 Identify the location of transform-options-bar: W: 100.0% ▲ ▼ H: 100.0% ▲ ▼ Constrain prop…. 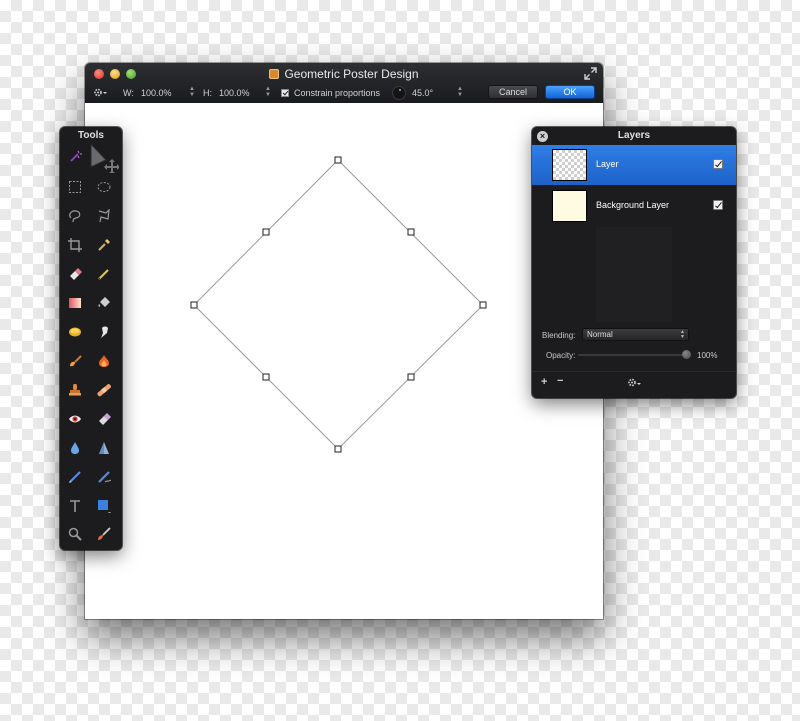
(344, 93).